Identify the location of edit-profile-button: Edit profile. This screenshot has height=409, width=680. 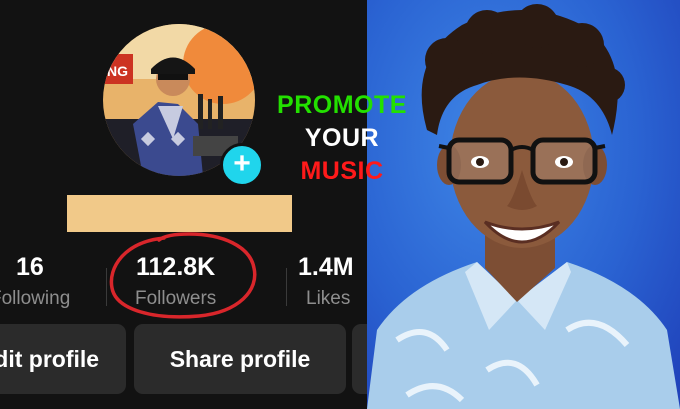
(63, 359).